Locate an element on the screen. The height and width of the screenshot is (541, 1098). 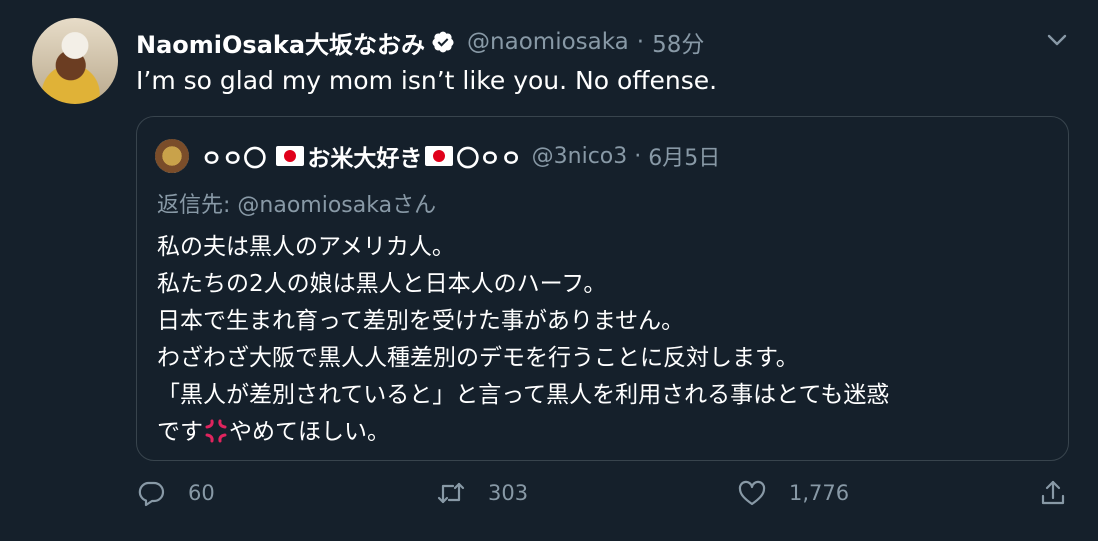
like-count: 1,776 is located at coordinates (819, 493).